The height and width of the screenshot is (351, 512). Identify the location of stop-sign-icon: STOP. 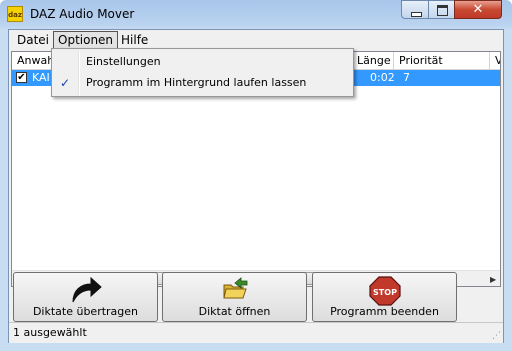
(384, 291).